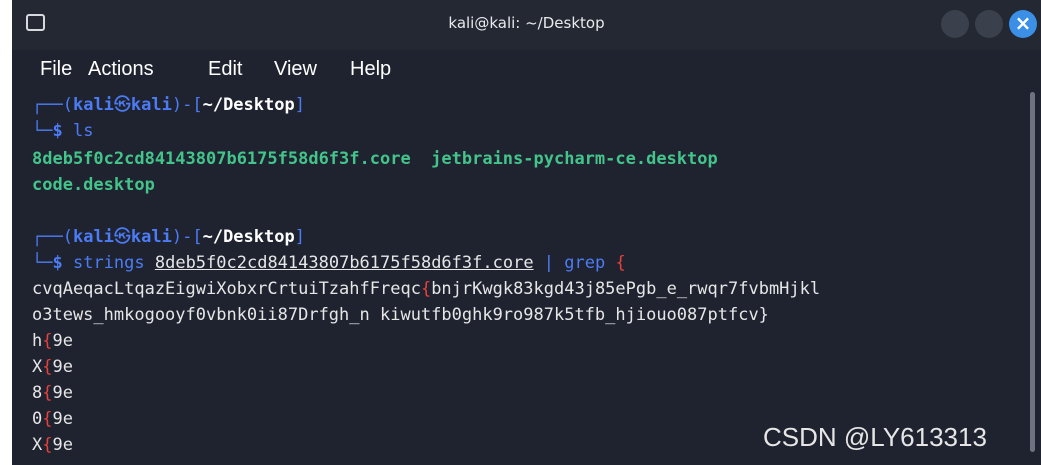  Describe the element at coordinates (52, 419) in the screenshot. I see `grep-match-line: 0{9e` at that location.